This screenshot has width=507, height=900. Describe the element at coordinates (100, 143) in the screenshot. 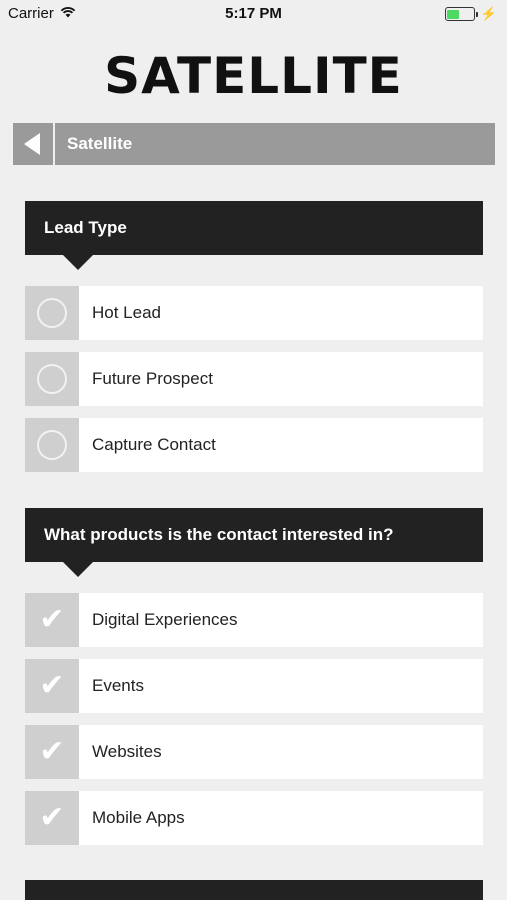

I see `nav-title: Satellite` at that location.